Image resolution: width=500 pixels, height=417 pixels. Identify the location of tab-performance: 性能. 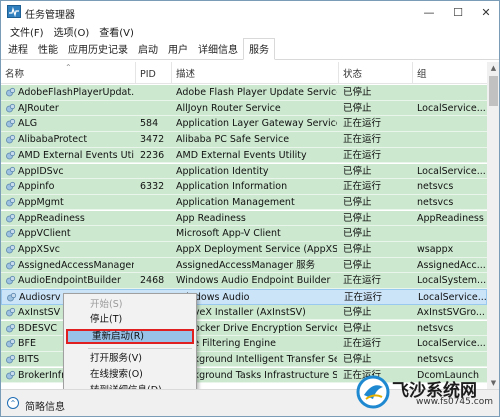
(48, 49).